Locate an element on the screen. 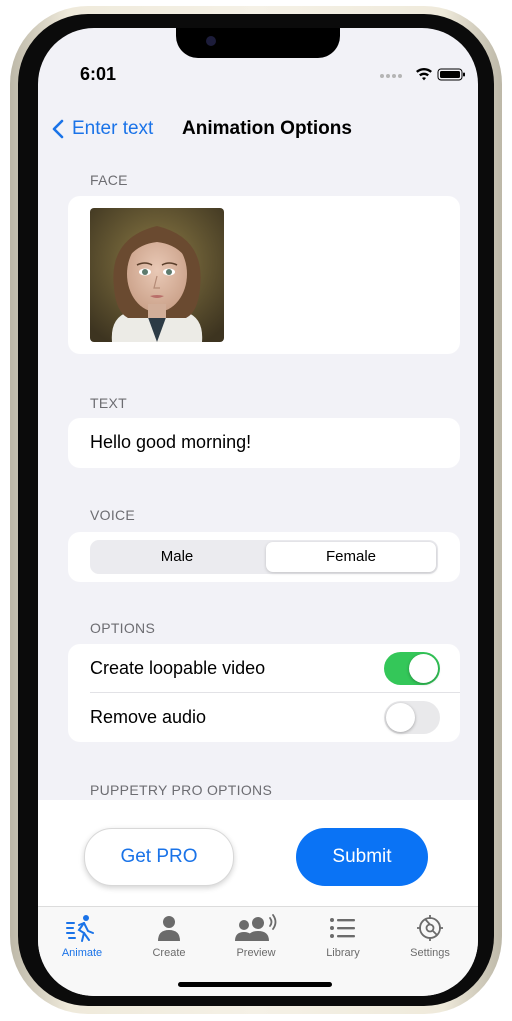  submit-button: Submit is located at coordinates (362, 857).